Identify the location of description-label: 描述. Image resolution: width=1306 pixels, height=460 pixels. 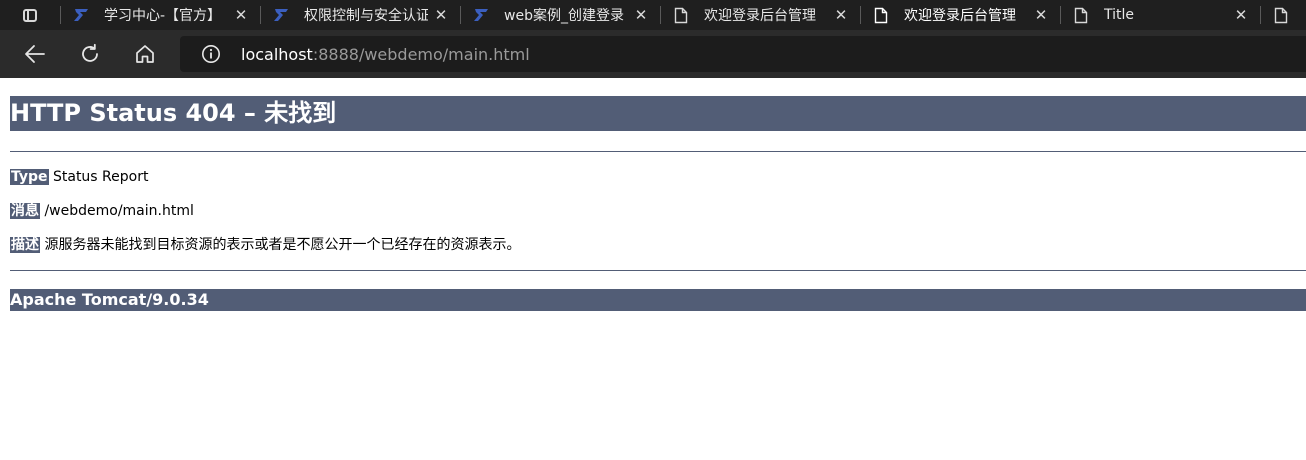
(25, 245).